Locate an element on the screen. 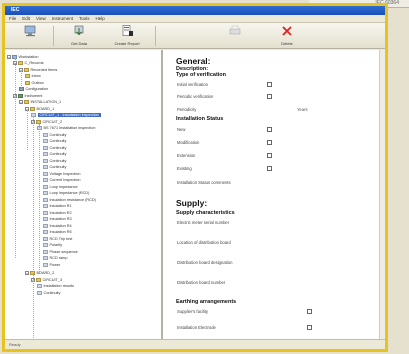 The image size is (409, 354). general-heading: General: is located at coordinates (193, 61).